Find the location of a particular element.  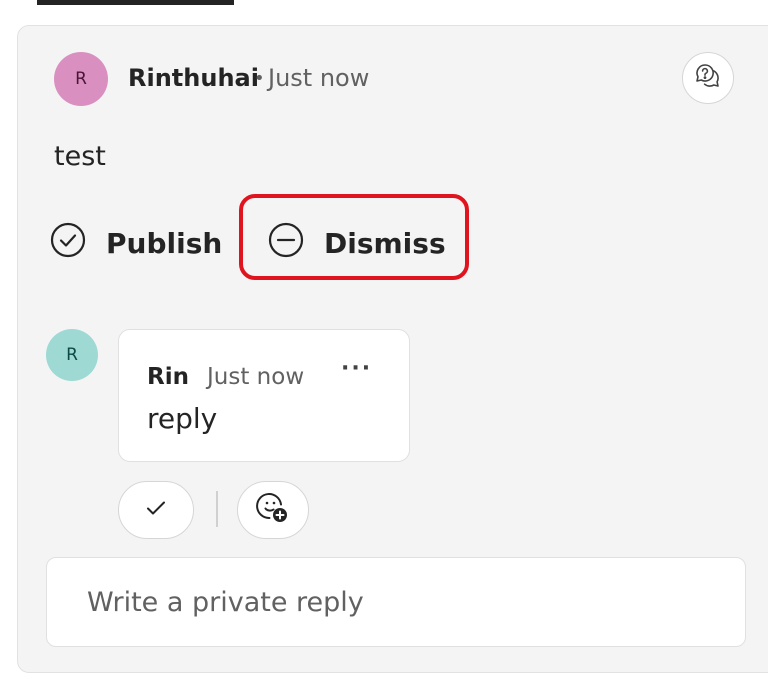

question-chat-icon is located at coordinates (708, 78).